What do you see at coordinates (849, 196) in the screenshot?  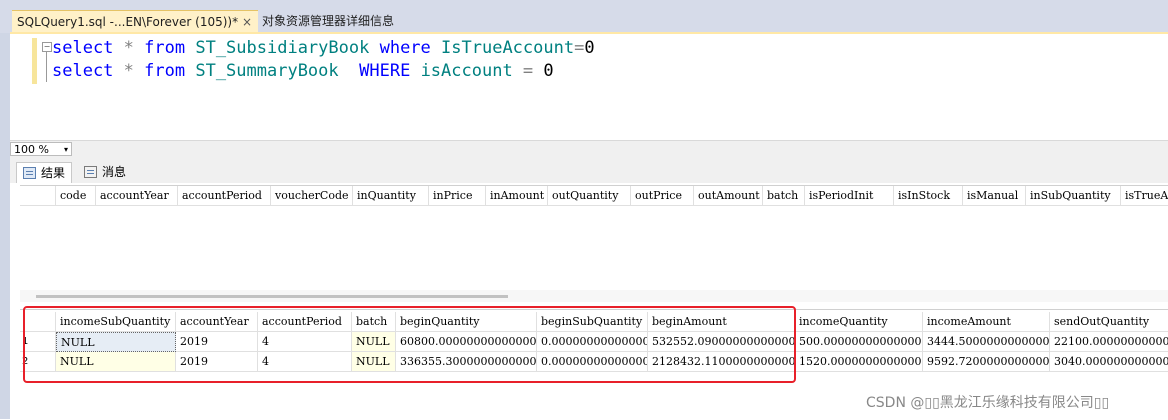 I see `column-header: isPeriodInit` at bounding box center [849, 196].